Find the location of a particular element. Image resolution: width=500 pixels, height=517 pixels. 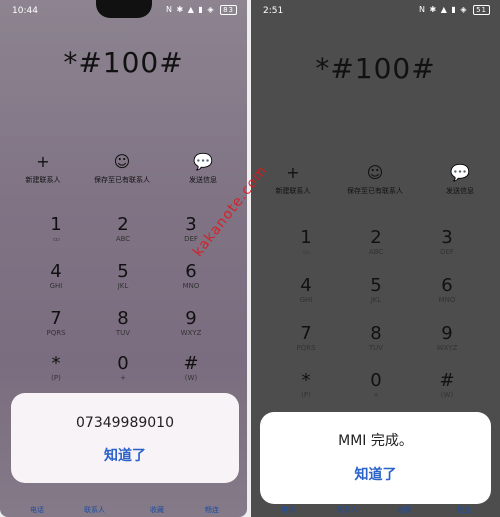

battery-icon: 51 is located at coordinates (481, 10).